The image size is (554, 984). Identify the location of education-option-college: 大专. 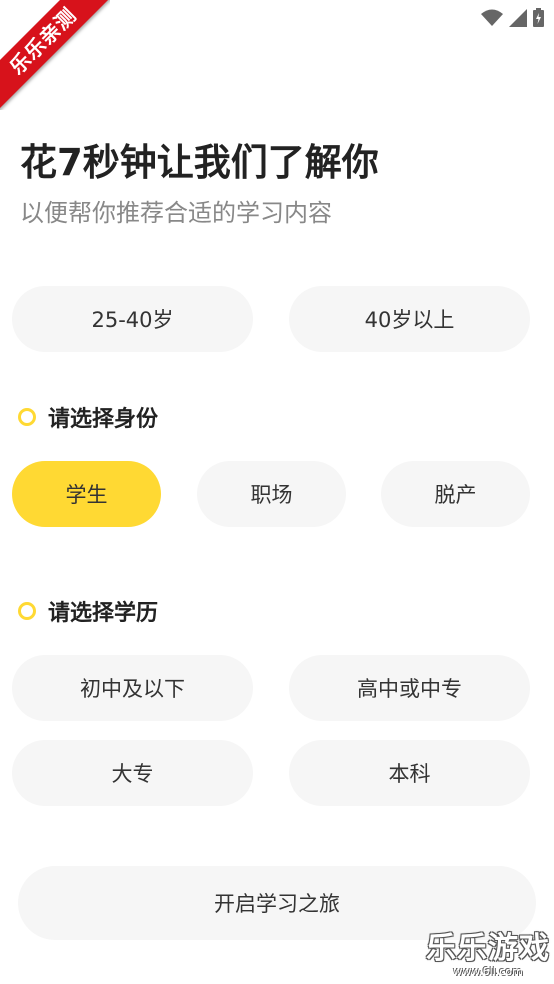
(132, 773).